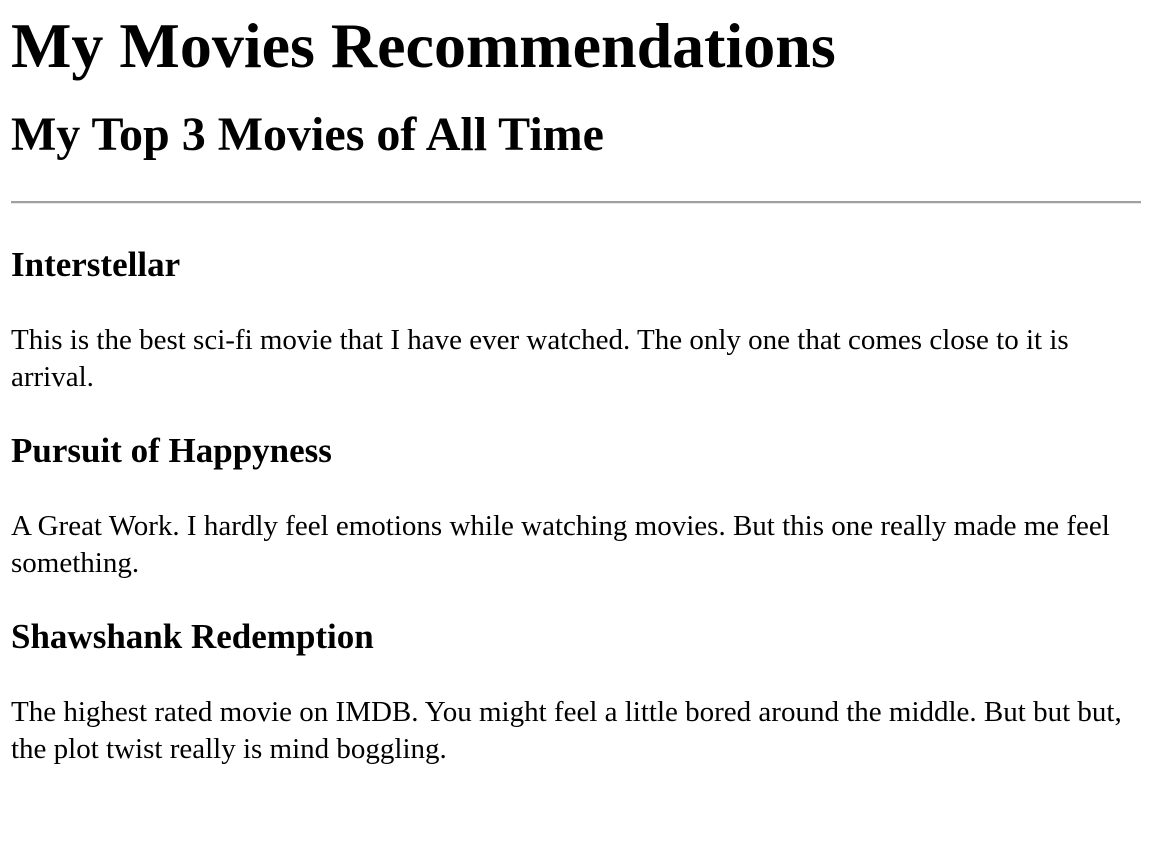 This screenshot has height=862, width=1156. Describe the element at coordinates (423, 45) in the screenshot. I see `page-title: My Movies Recommendations` at that location.